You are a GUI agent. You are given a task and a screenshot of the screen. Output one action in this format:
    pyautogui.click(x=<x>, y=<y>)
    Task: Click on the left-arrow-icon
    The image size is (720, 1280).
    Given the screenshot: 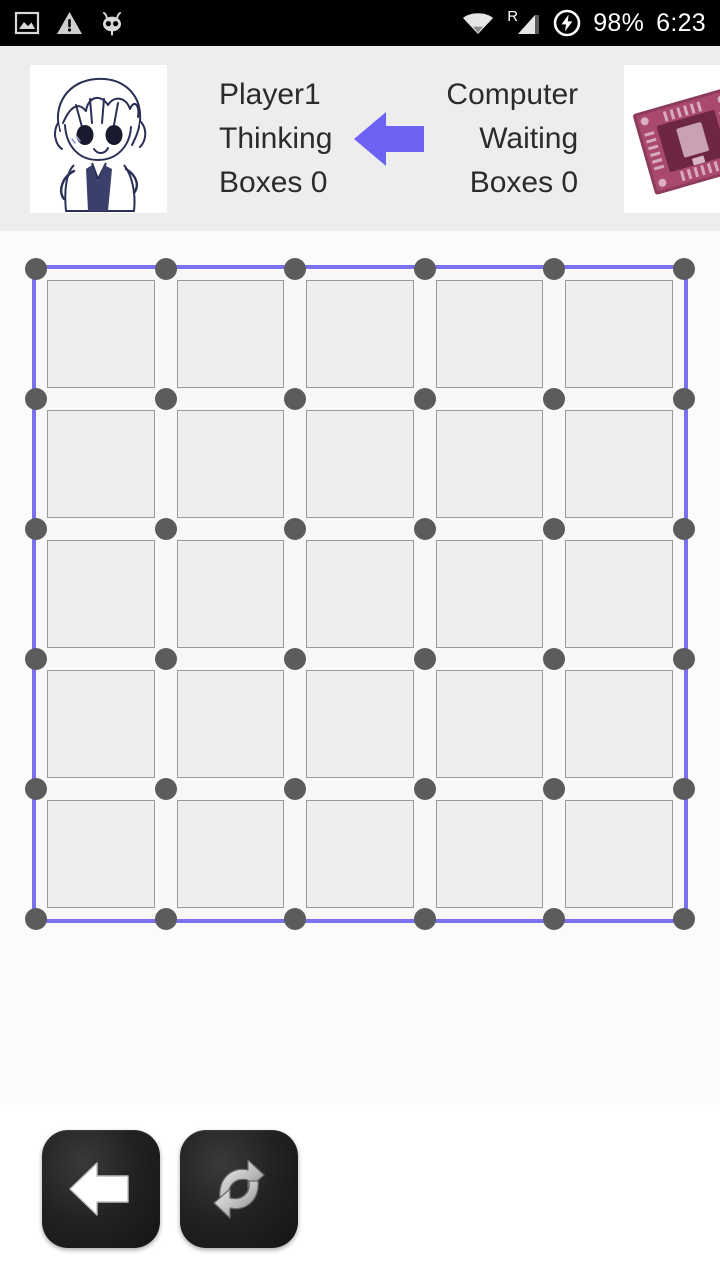 What is the action you would take?
    pyautogui.click(x=389, y=138)
    